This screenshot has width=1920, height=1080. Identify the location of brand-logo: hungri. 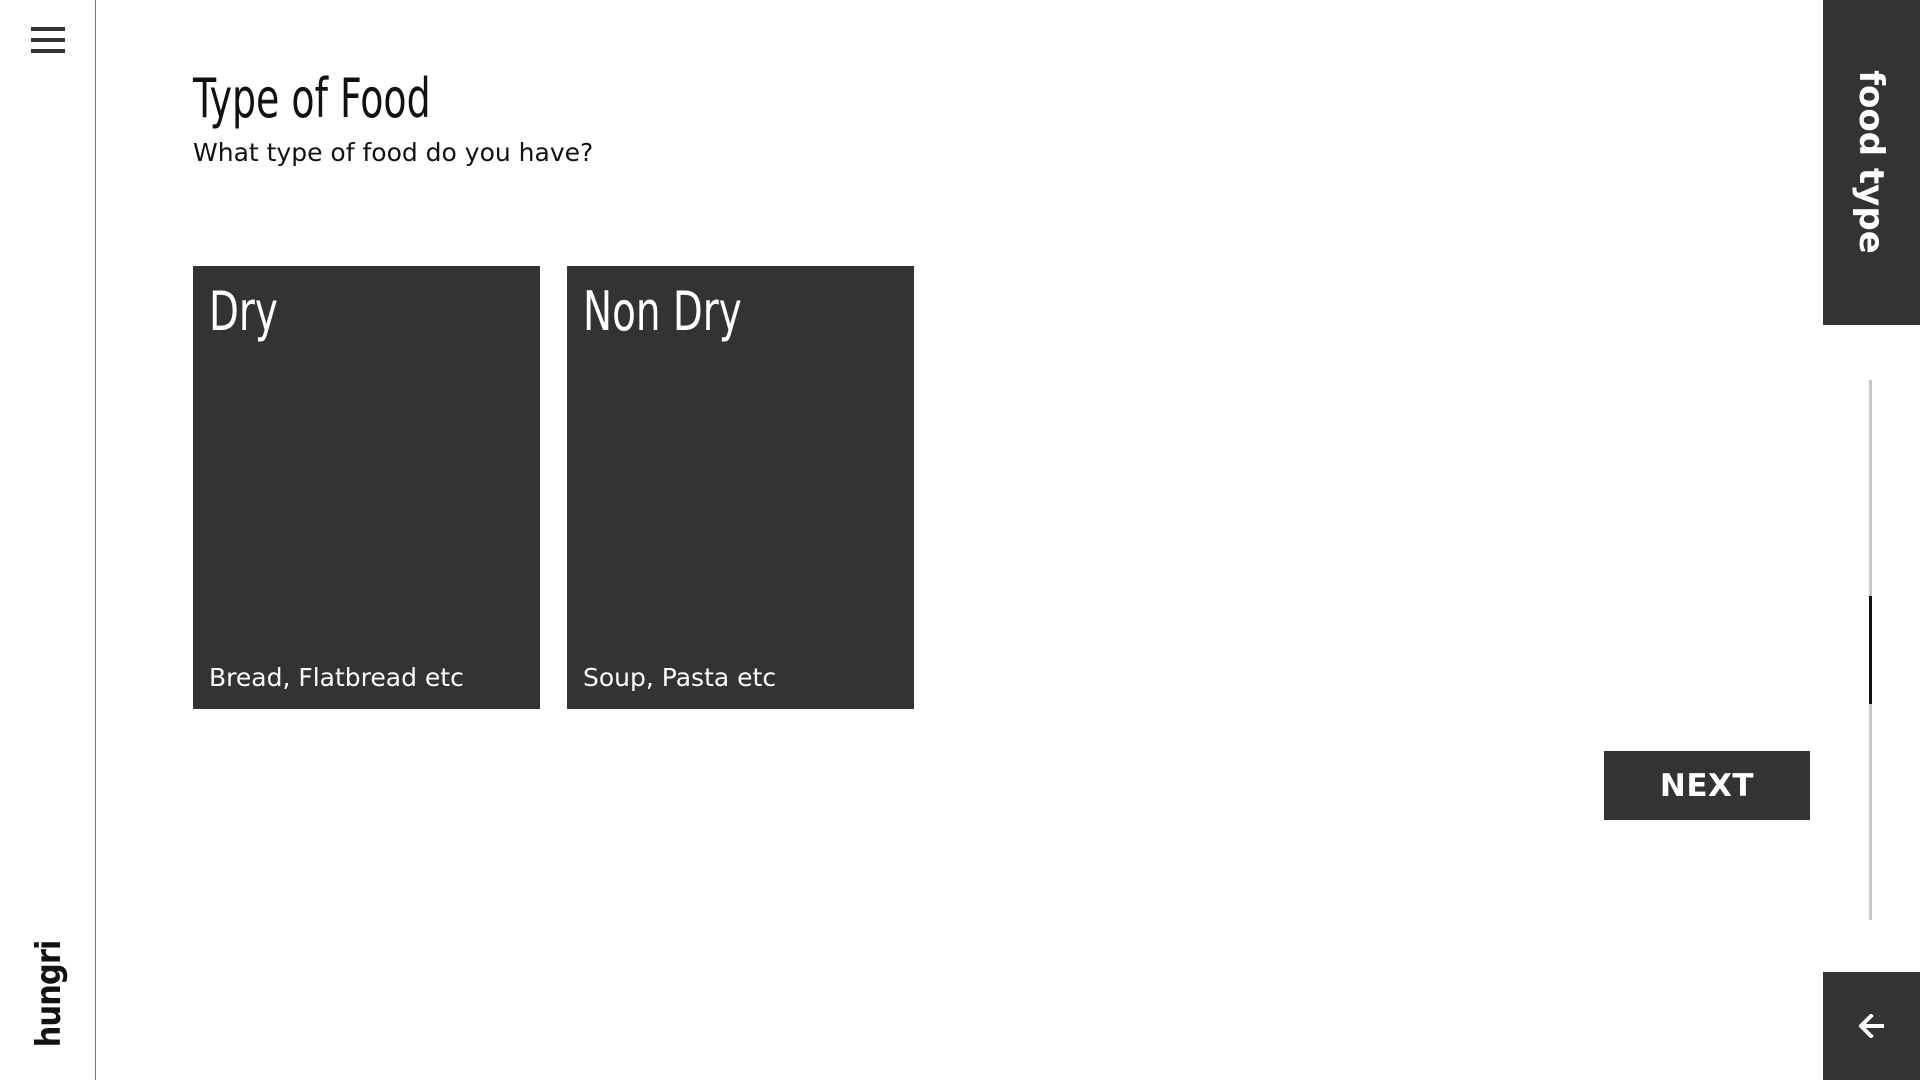
(49, 994).